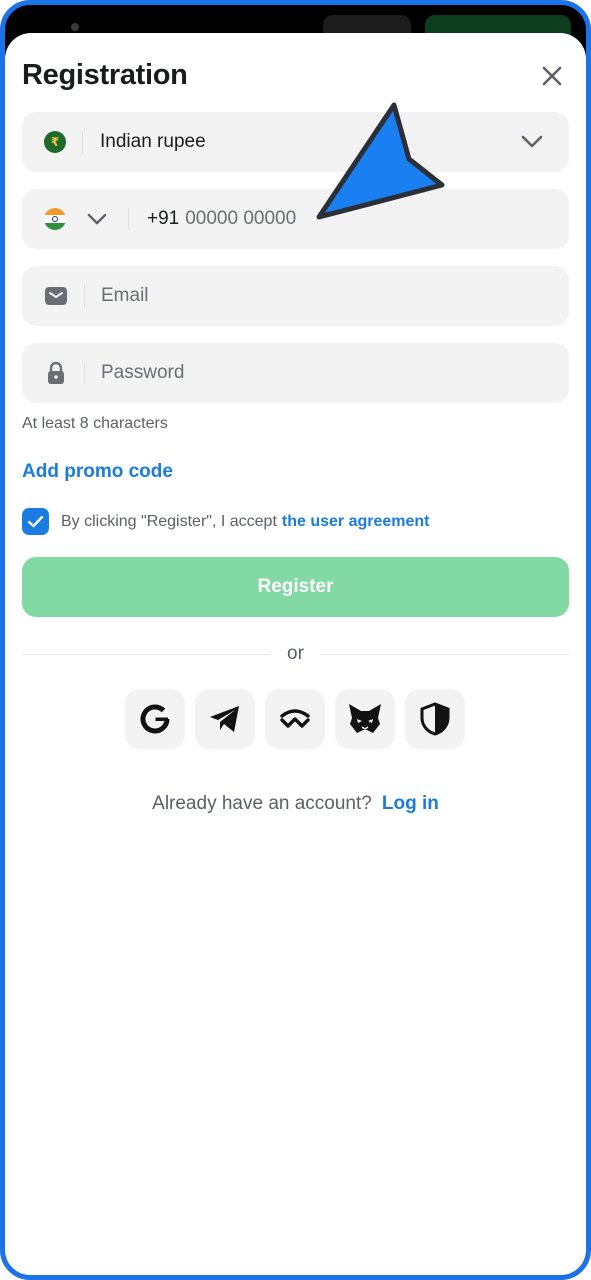  Describe the element at coordinates (295, 373) in the screenshot. I see `password-field: Password` at that location.